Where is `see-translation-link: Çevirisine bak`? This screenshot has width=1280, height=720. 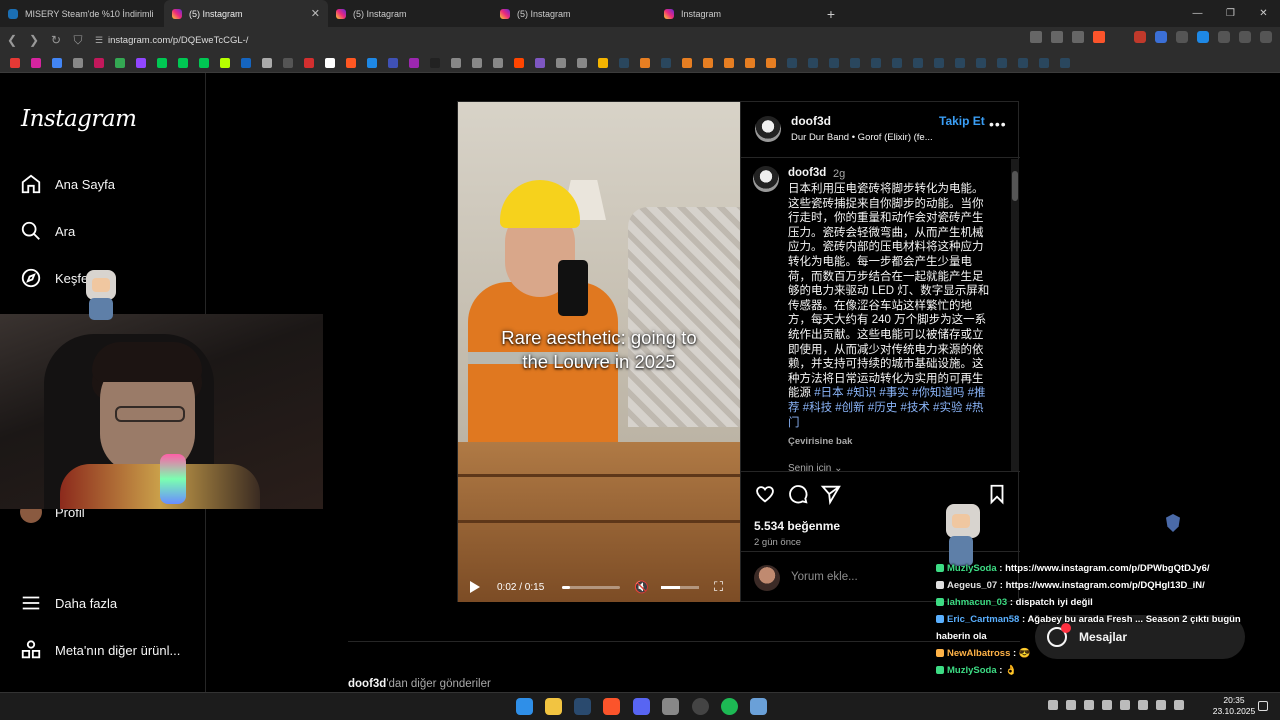
see-translation-link: Çevirisine bak is located at coordinates (820, 441).